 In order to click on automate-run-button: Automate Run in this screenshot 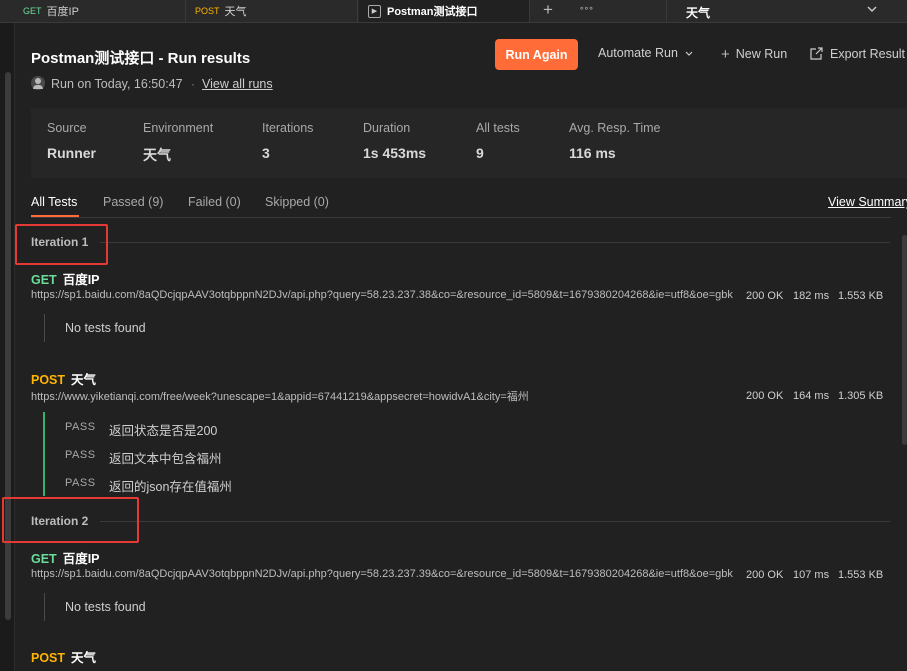, I will do `click(646, 53)`.